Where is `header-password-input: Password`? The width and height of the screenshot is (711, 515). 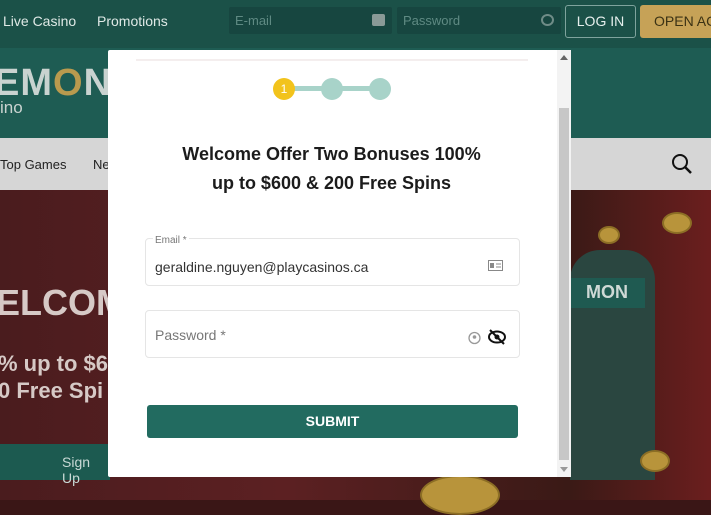
header-password-input: Password is located at coordinates (479, 20).